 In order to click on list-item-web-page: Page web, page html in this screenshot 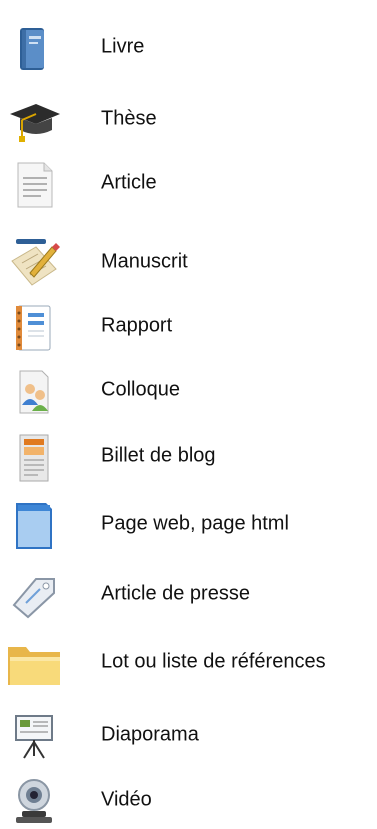, I will do `click(188, 524)`.